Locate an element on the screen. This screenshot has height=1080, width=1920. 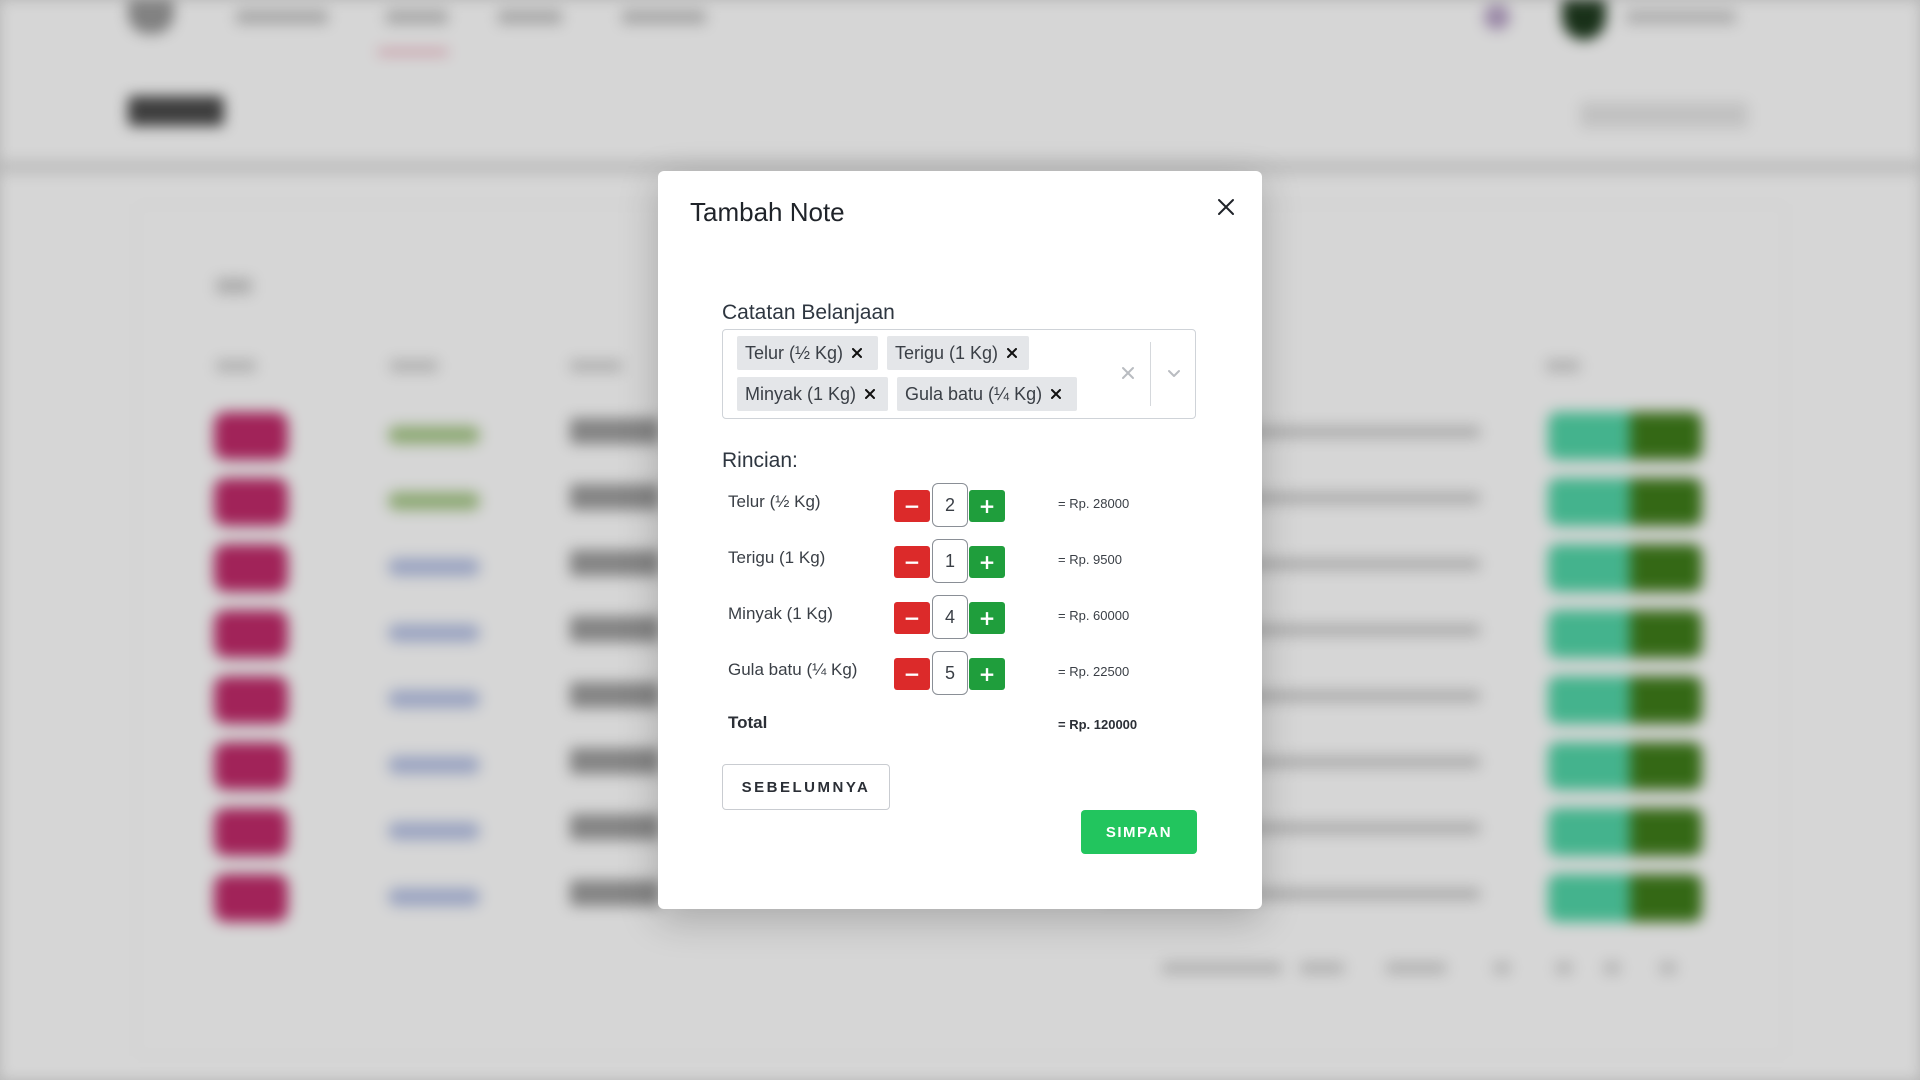
close-icon is located at coordinates (1226, 207).